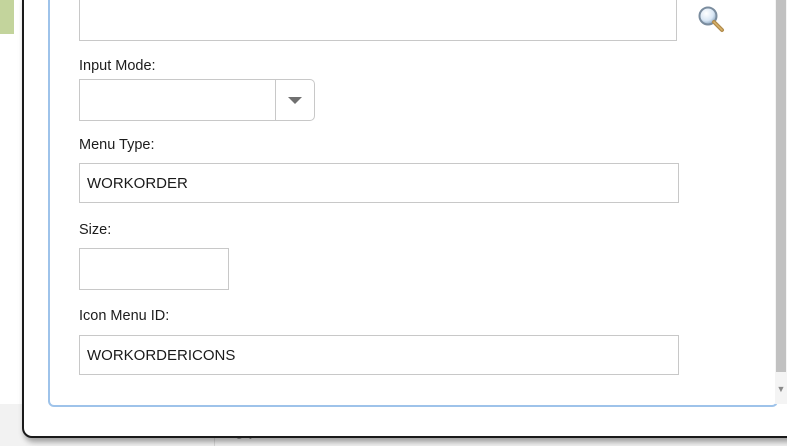 The width and height of the screenshot is (787, 446). I want to click on input-mode-select, so click(197, 100).